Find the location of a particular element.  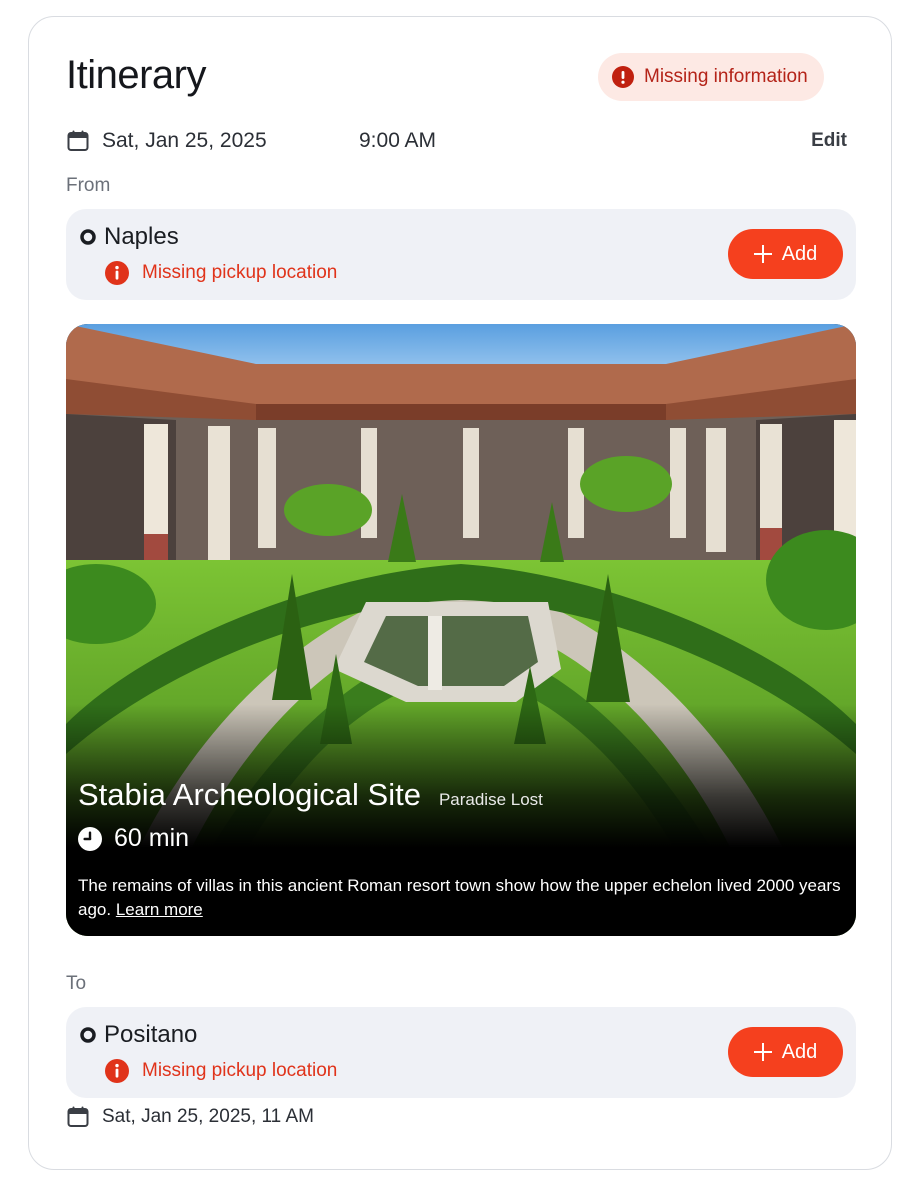

page-title: Itinerary is located at coordinates (136, 75).